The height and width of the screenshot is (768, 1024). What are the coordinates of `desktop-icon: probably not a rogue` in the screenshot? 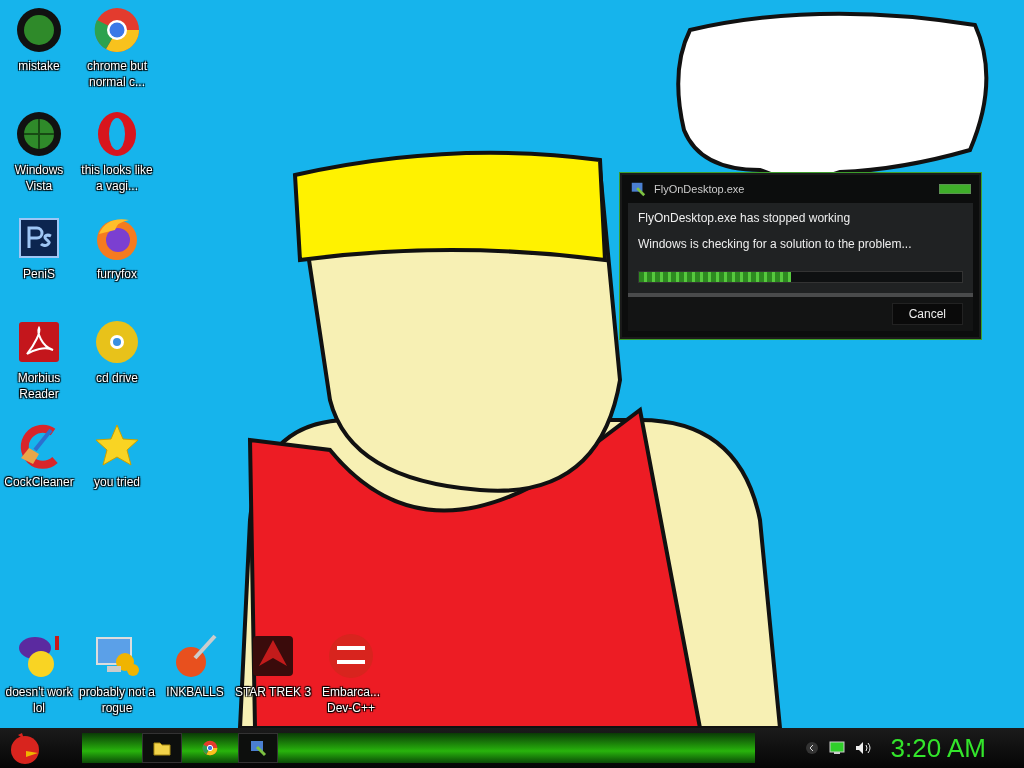 It's located at (117, 674).